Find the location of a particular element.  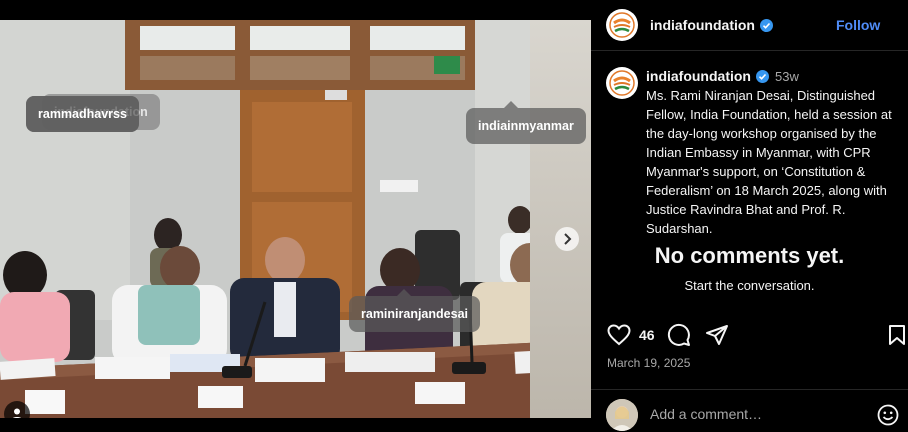

bookmark-icon is located at coordinates (897, 335).